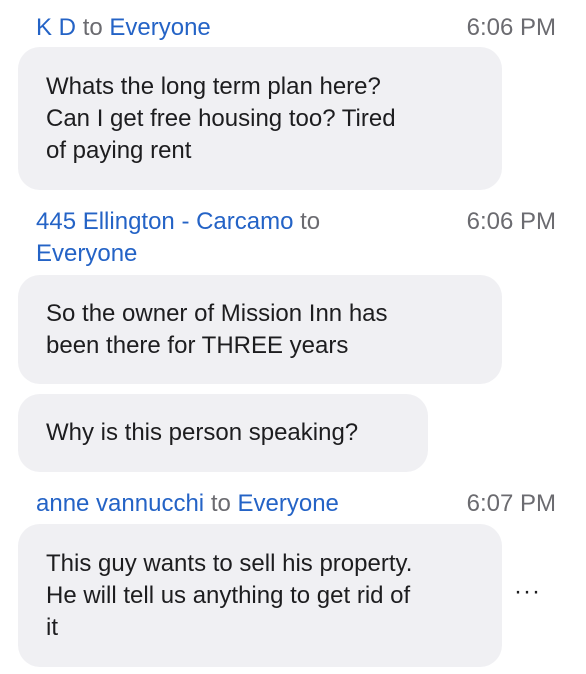  What do you see at coordinates (213, 86) in the screenshot?
I see `message-line: Whats the long term plan here?` at bounding box center [213, 86].